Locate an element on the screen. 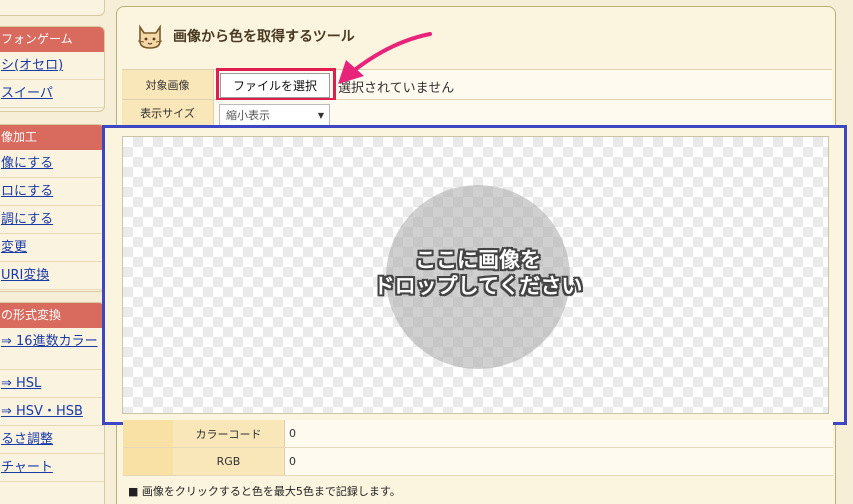  panel-title: 画像から色を取得するツール is located at coordinates (245, 36).